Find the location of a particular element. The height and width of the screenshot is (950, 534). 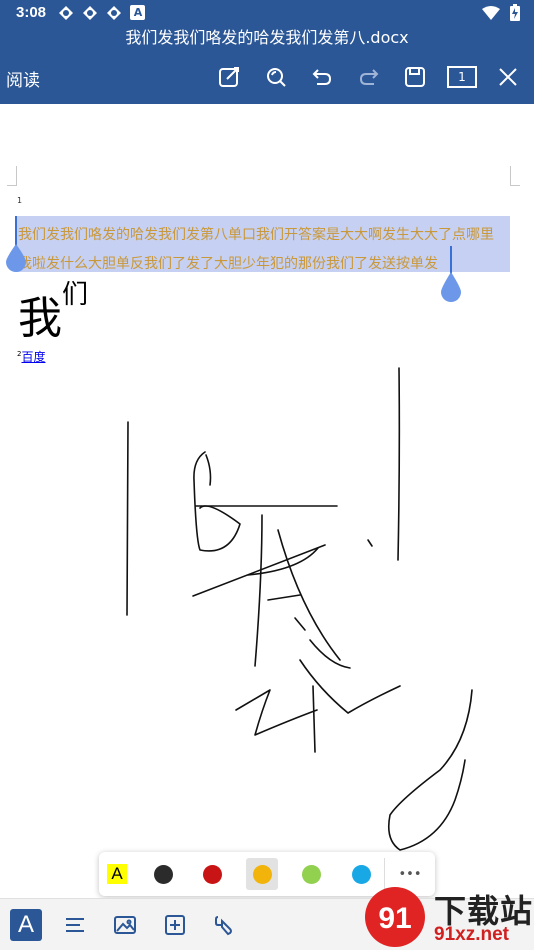

insert-icon is located at coordinates (175, 925).